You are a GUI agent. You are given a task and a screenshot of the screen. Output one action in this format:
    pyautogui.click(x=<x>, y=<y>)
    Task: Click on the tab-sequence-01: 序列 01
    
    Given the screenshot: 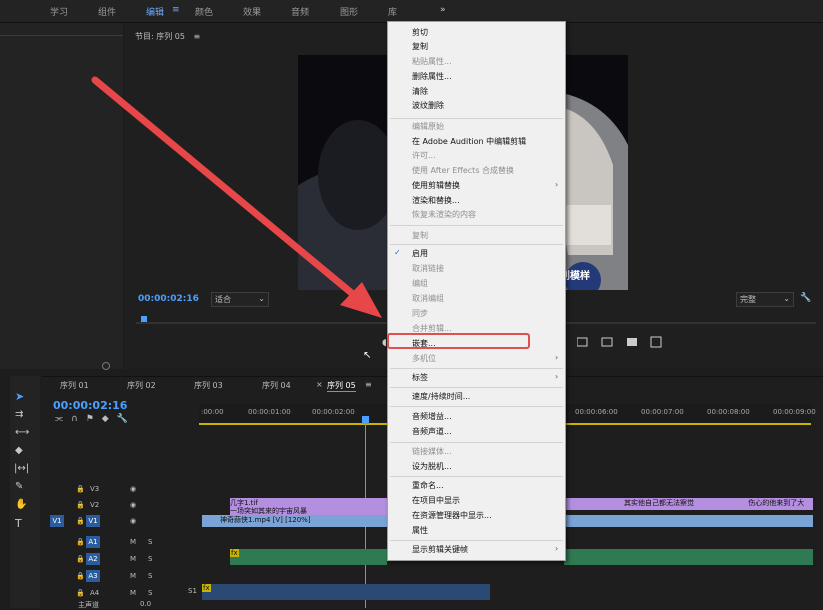 What is the action you would take?
    pyautogui.click(x=74, y=385)
    